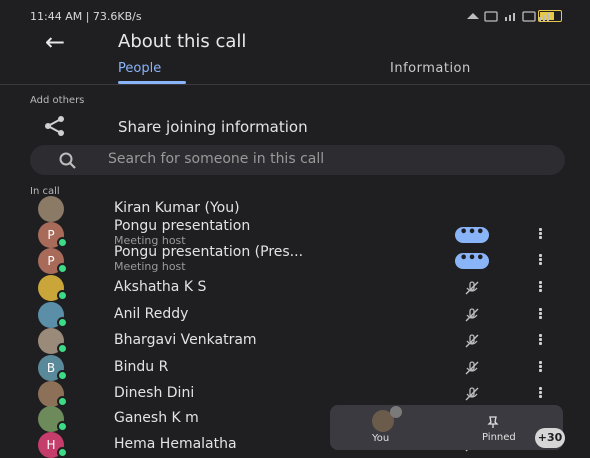 The image size is (590, 458). Describe the element at coordinates (499, 437) in the screenshot. I see `pinned-label: Pinned` at that location.